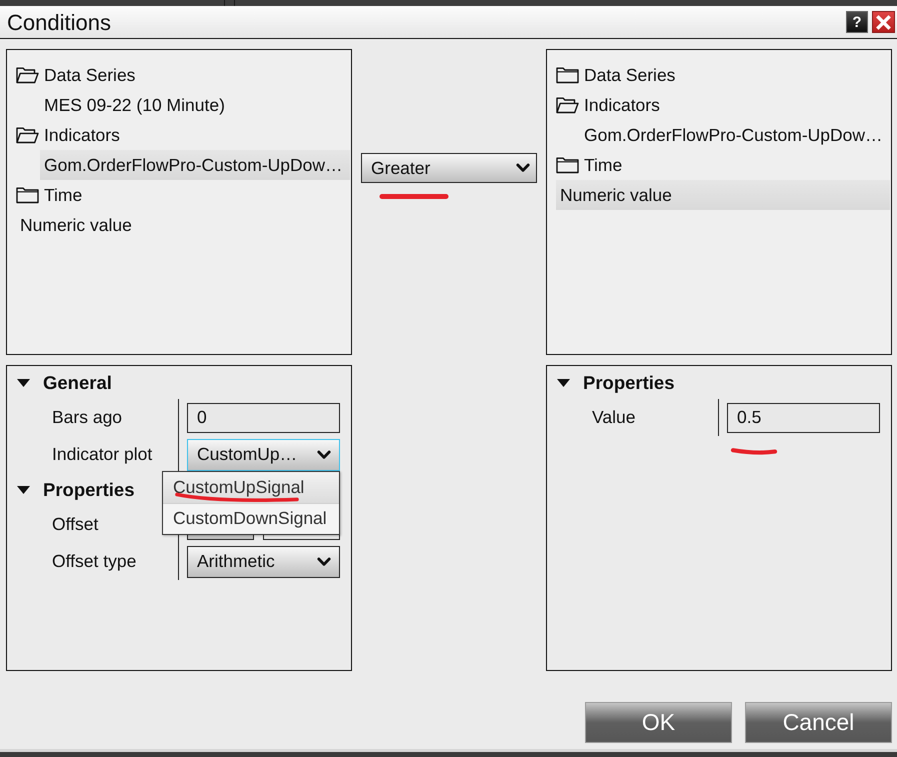 This screenshot has width=897, height=757. Describe the element at coordinates (251, 487) in the screenshot. I see `dropdown-option: CustomUpSignal` at that location.